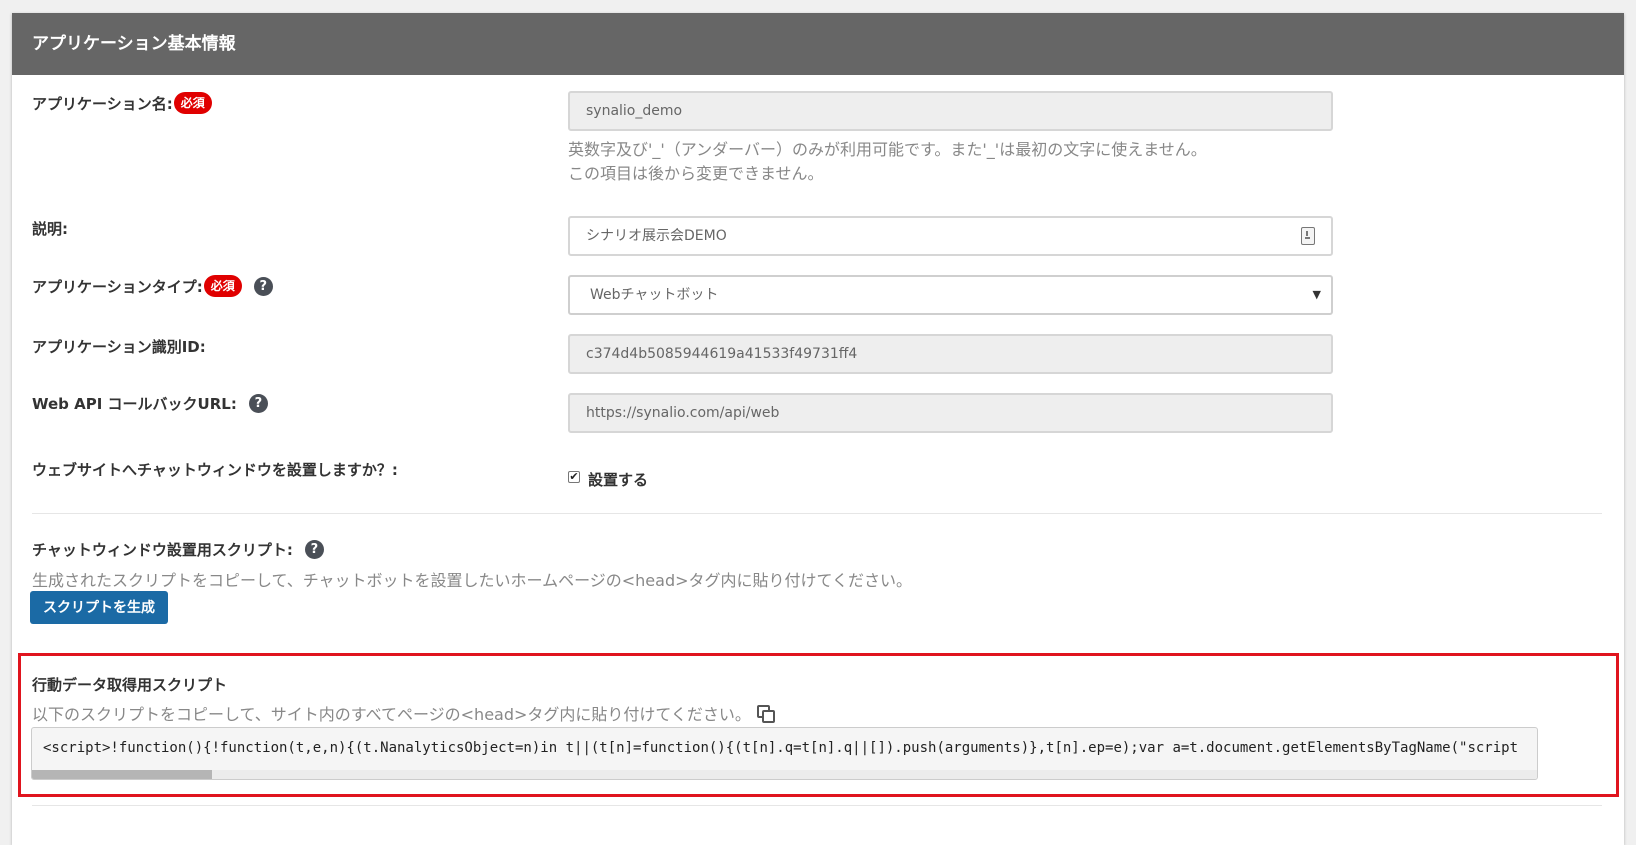 The image size is (1636, 845). Describe the element at coordinates (1308, 236) in the screenshot. I see `input-assist-icon` at that location.